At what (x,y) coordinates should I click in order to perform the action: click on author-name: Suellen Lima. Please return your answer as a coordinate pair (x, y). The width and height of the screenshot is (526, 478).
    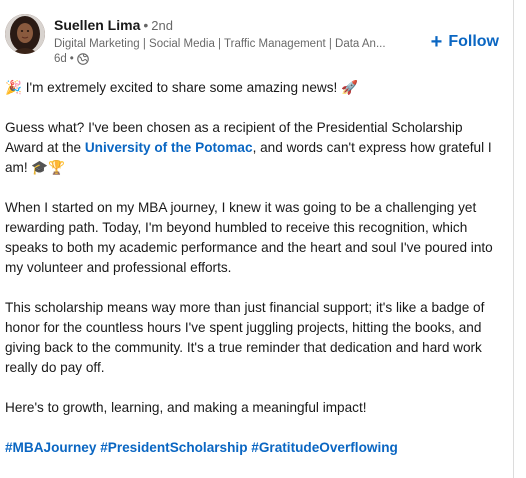
    Looking at the image, I should click on (97, 25).